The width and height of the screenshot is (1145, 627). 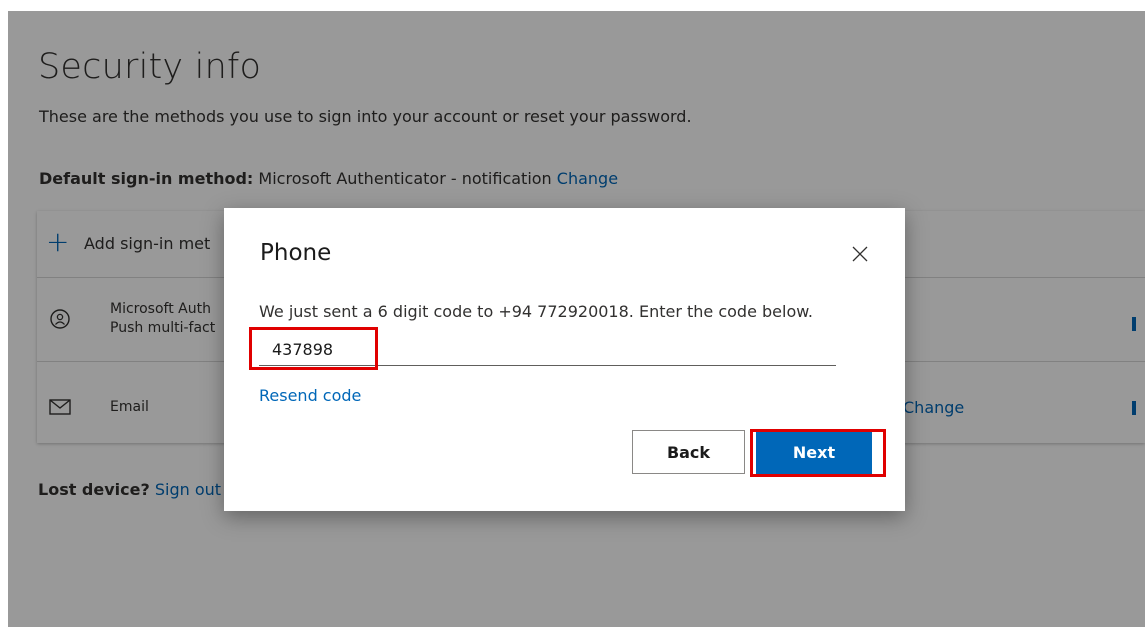 I want to click on back-button: Back, so click(x=688, y=452).